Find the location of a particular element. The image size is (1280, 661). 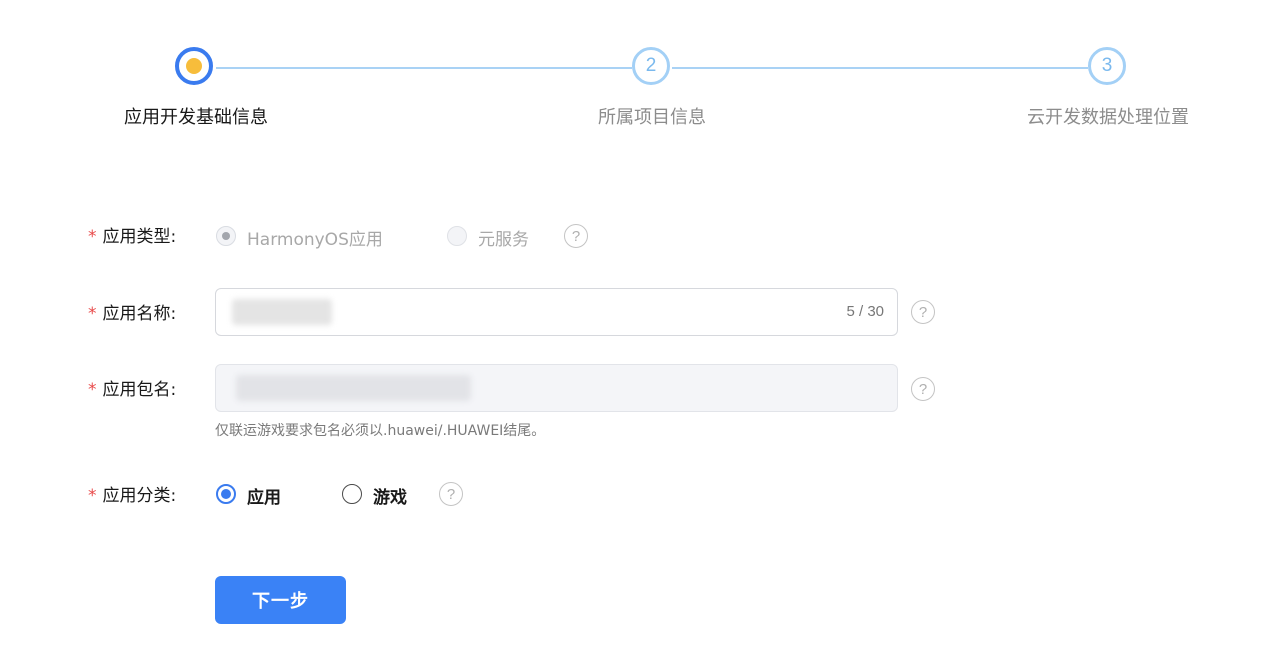

app-type-harmonyos-radio is located at coordinates (226, 236).